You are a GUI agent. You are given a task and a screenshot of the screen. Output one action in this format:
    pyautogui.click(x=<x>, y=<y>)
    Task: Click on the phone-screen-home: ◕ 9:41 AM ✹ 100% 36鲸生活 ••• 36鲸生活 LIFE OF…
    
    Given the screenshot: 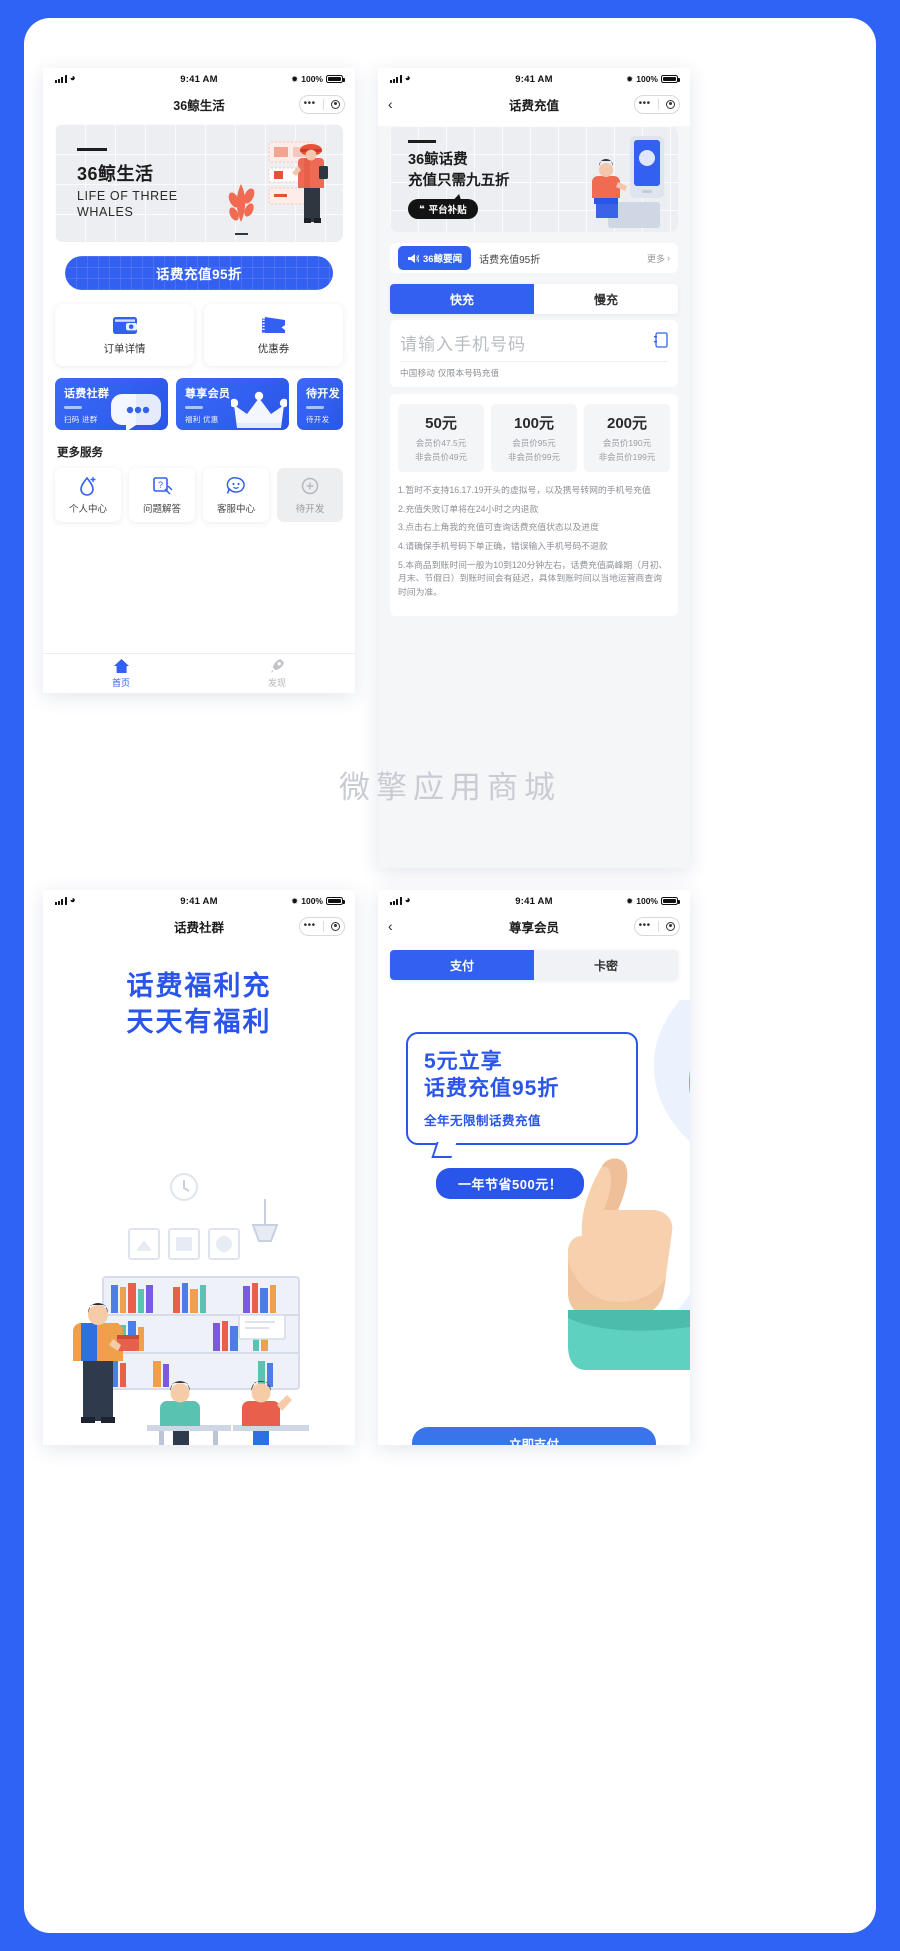 What is the action you would take?
    pyautogui.click(x=199, y=380)
    